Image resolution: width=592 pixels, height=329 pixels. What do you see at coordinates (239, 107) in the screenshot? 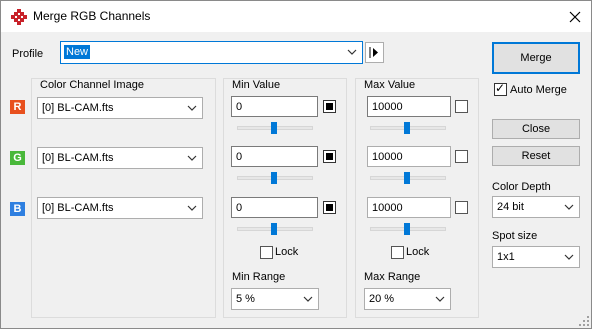
I see `channel-r-min-value: 0` at bounding box center [239, 107].